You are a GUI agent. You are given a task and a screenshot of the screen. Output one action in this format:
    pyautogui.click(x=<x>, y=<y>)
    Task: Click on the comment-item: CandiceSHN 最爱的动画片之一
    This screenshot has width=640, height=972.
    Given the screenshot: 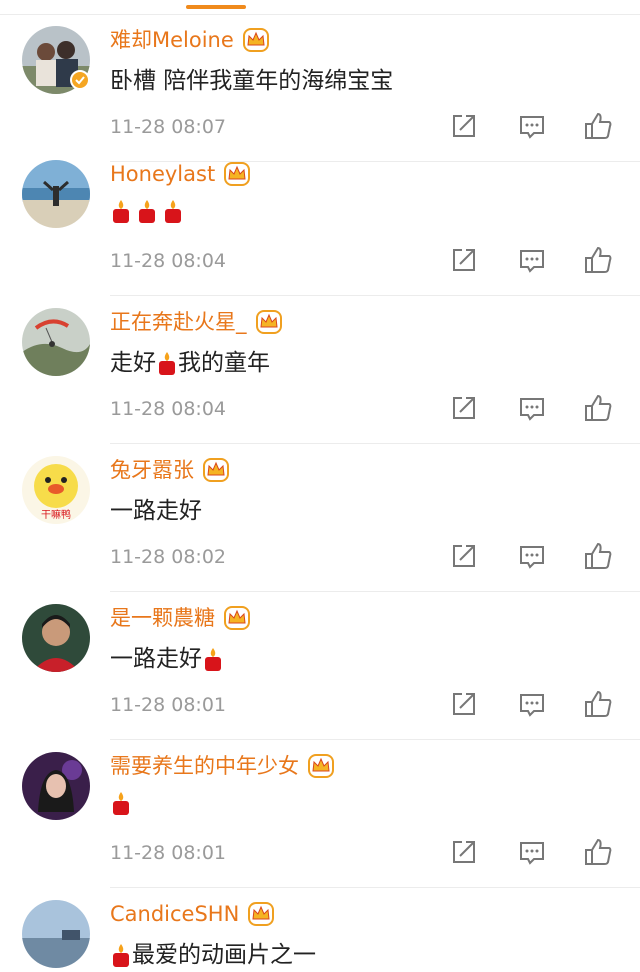 What is the action you would take?
    pyautogui.click(x=320, y=930)
    